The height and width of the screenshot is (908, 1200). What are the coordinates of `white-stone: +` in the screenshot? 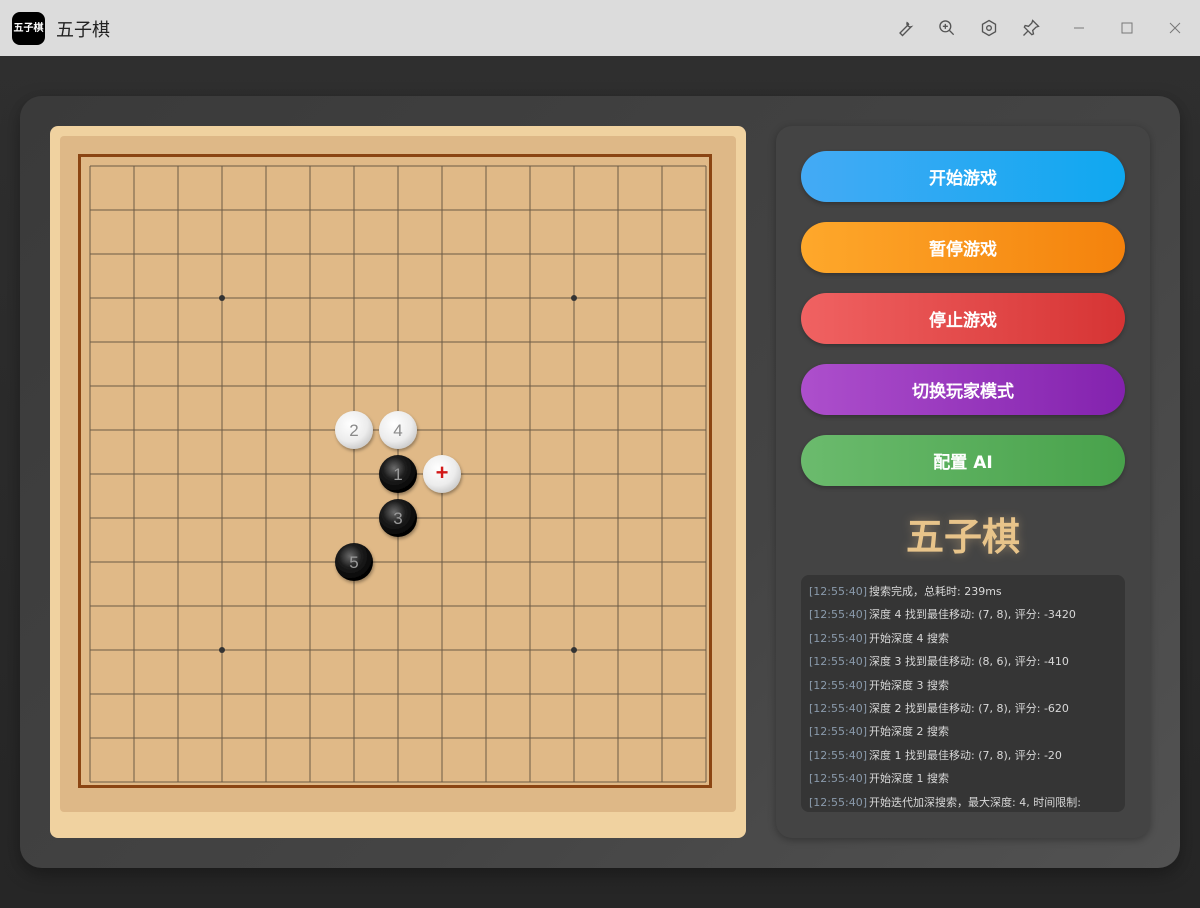 It's located at (442, 474).